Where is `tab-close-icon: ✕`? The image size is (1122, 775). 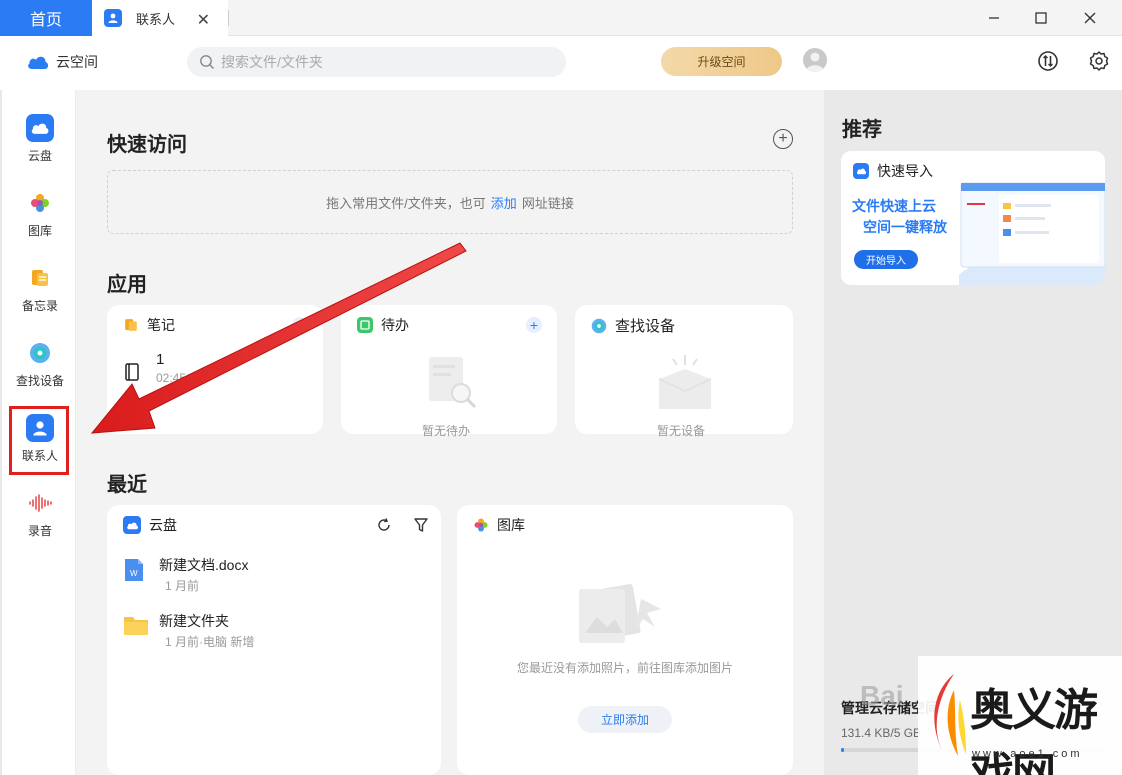
tab-close-icon: ✕ is located at coordinates (203, 20).